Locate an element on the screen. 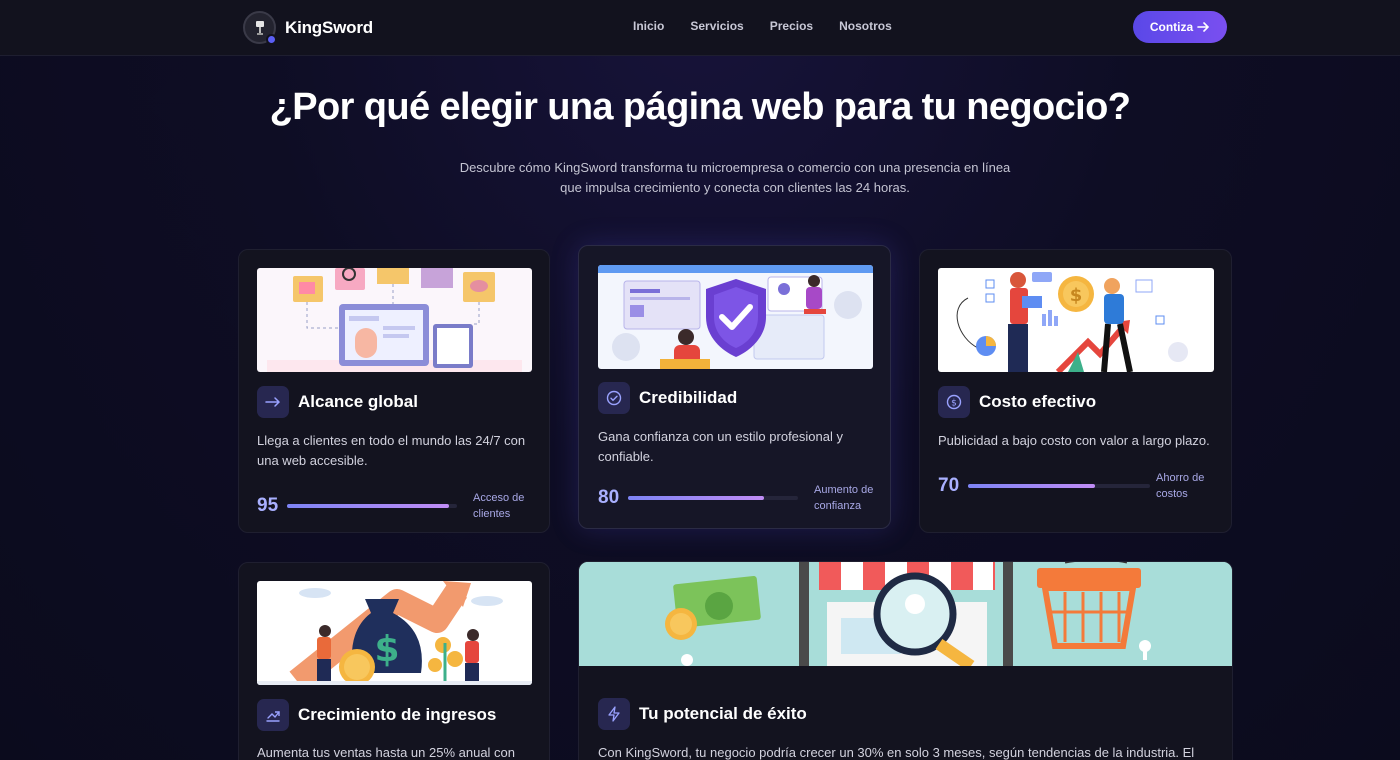  success-potential-illustration is located at coordinates (905, 614).